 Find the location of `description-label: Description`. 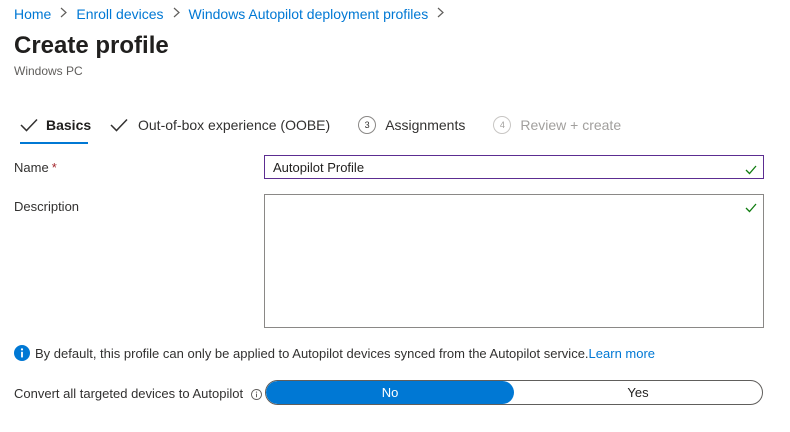

description-label: Description is located at coordinates (47, 206).